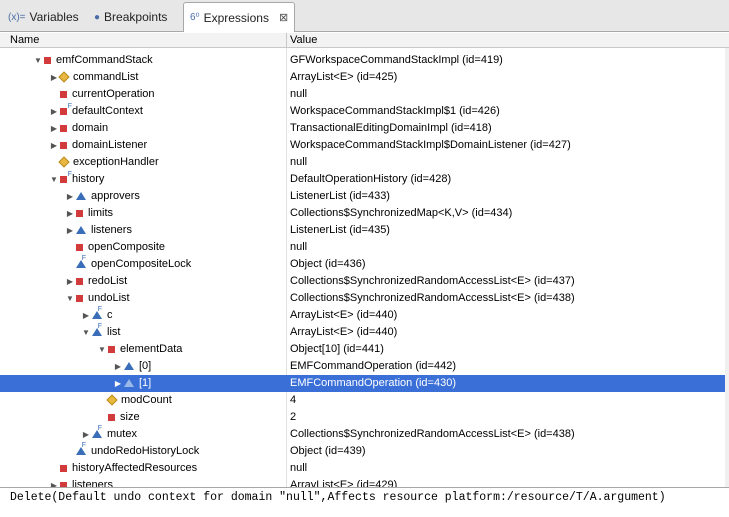  I want to click on table-row: openComposite null, so click(364, 247).